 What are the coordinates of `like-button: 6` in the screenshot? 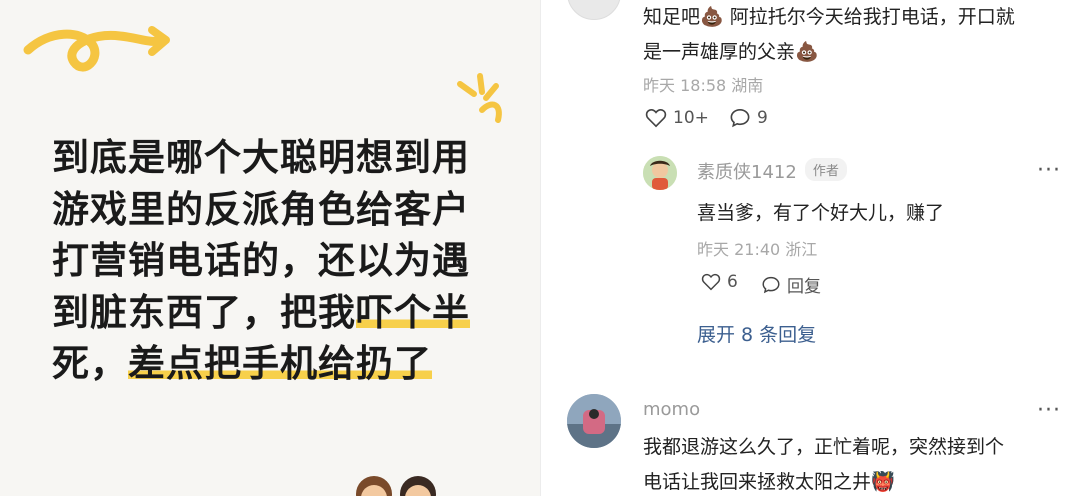 It's located at (719, 282).